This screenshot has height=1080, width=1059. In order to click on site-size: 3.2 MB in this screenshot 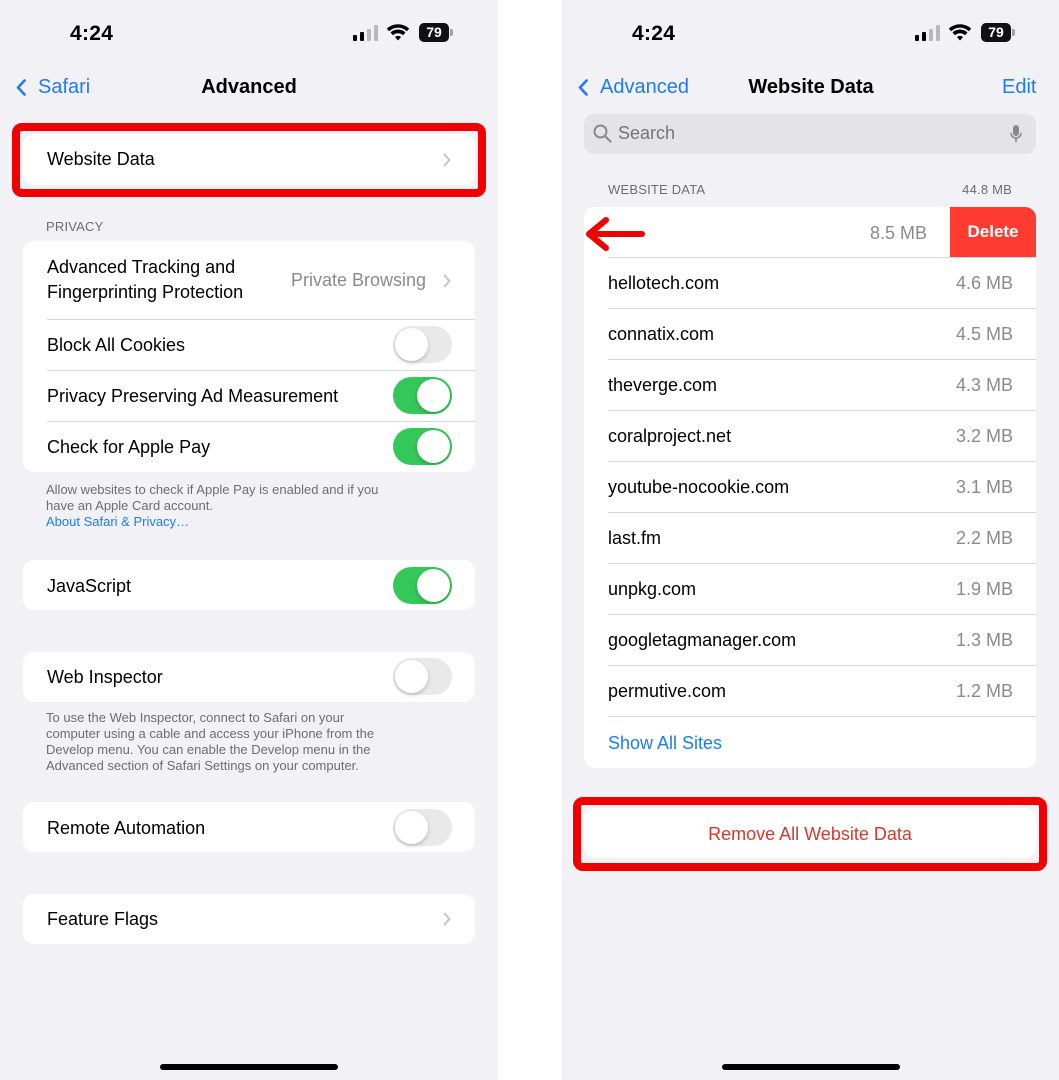, I will do `click(984, 436)`.